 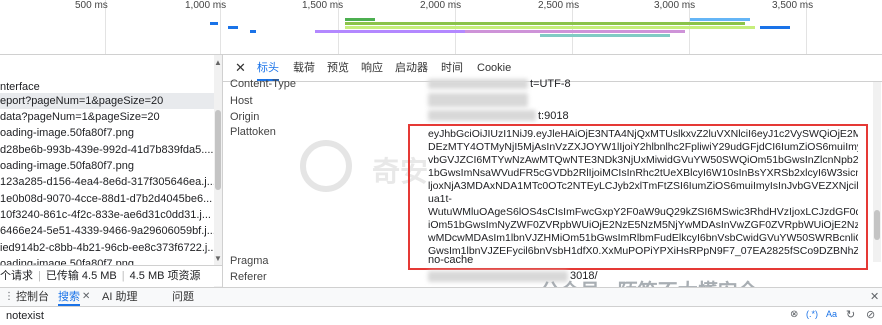 I want to click on timeline-tick: 3,500 ms, so click(x=793, y=5).